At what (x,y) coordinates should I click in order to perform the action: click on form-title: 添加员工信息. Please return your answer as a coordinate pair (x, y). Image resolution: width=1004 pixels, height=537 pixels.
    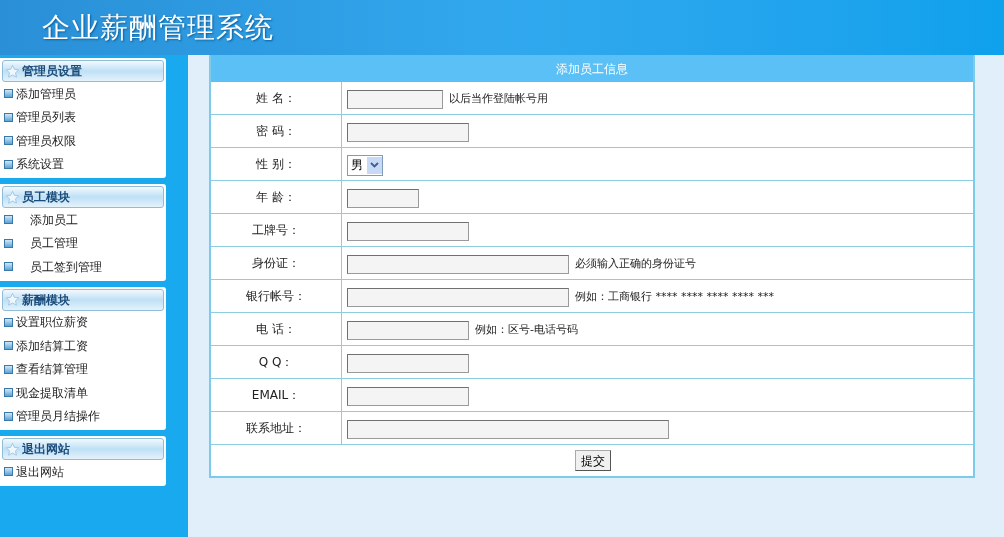
    Looking at the image, I should click on (592, 69).